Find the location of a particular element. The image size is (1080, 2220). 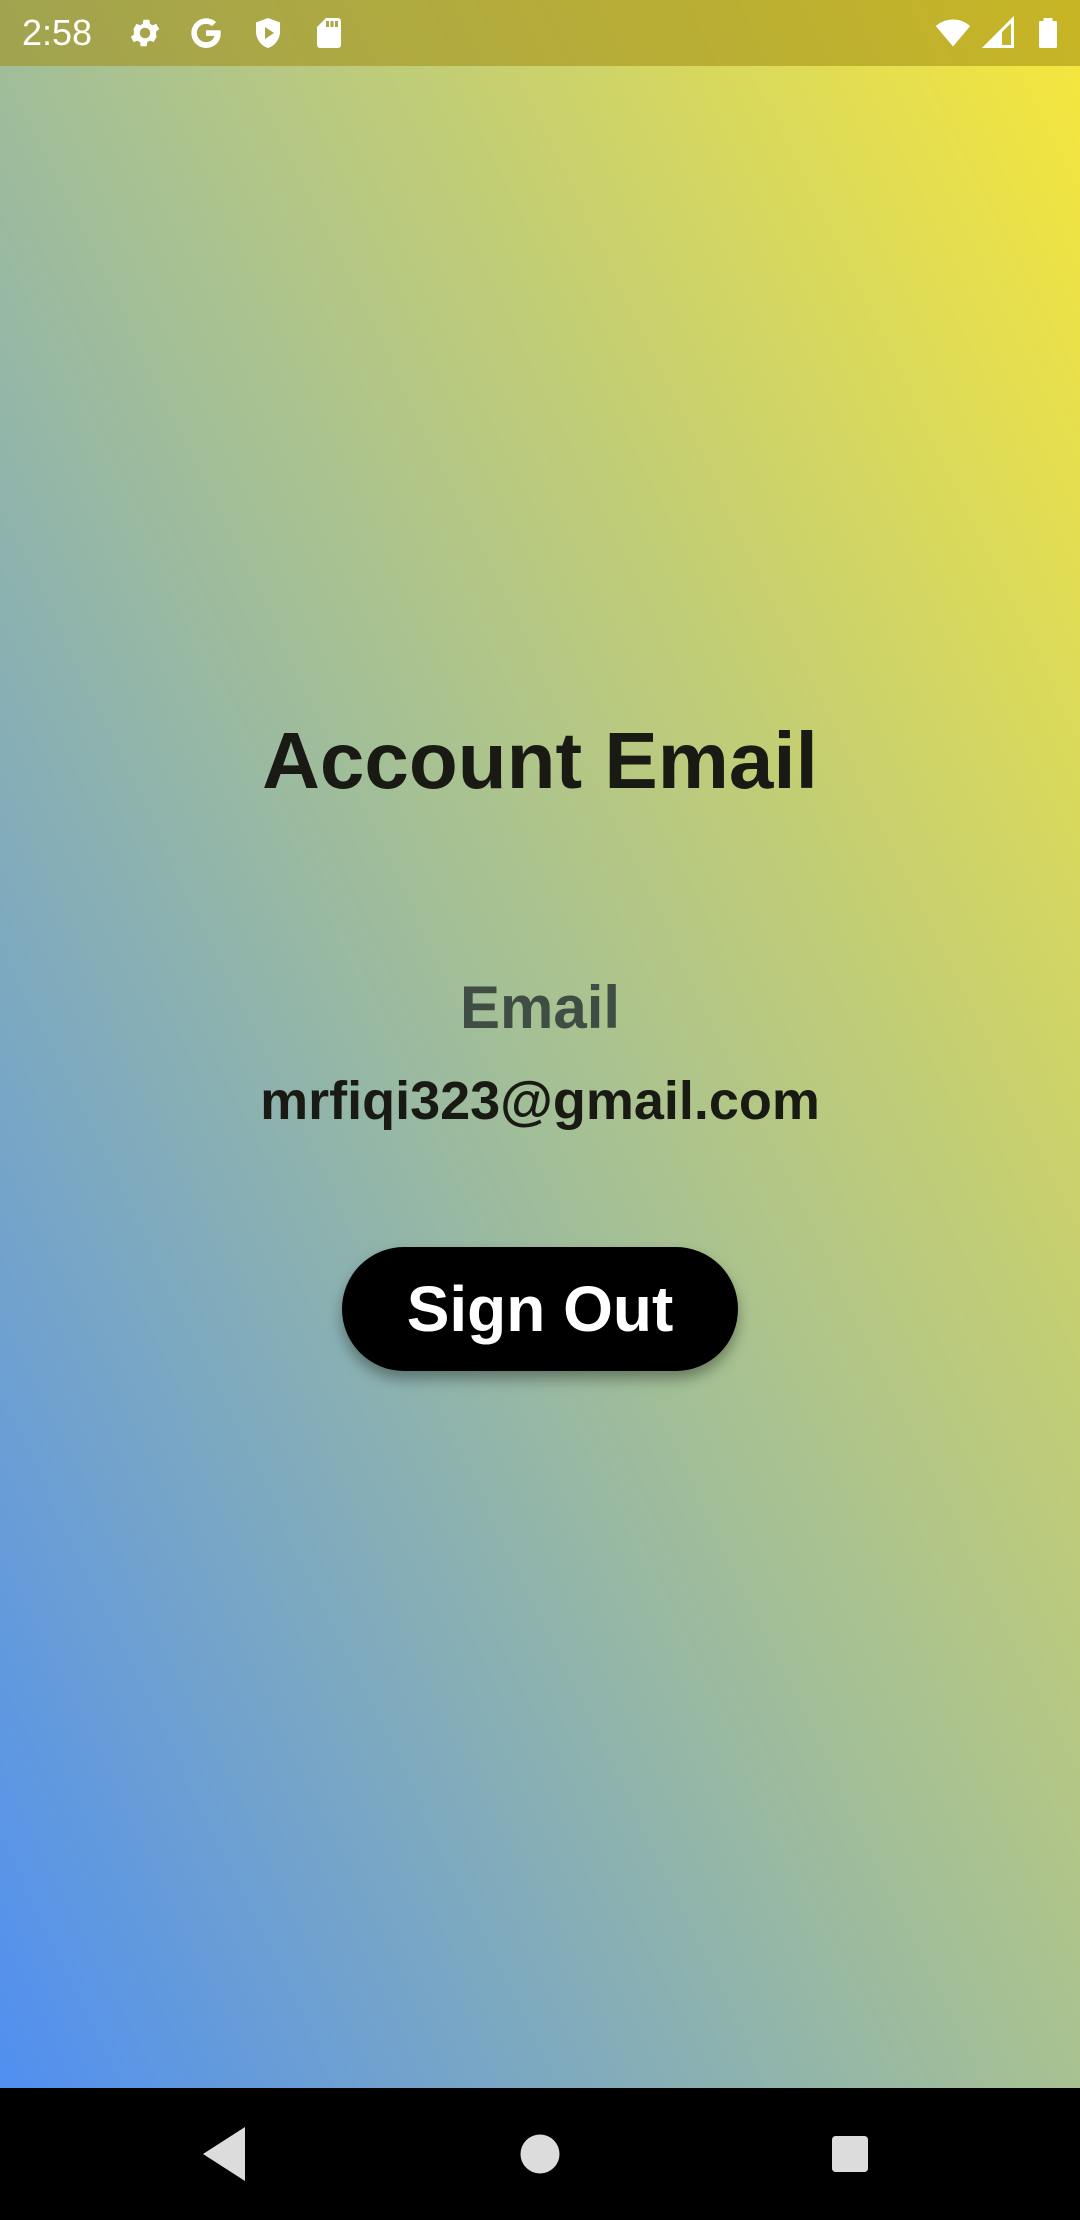

gear-icon is located at coordinates (145, 33).